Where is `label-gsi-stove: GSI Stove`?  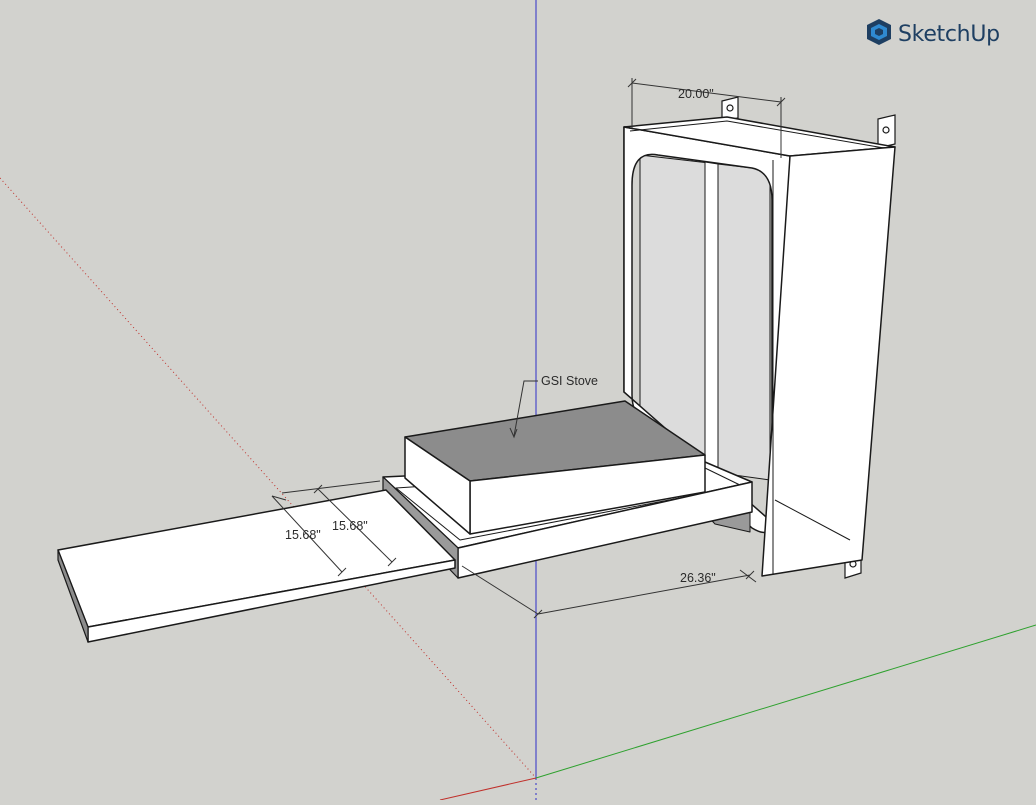
label-gsi-stove: GSI Stove is located at coordinates (569, 381).